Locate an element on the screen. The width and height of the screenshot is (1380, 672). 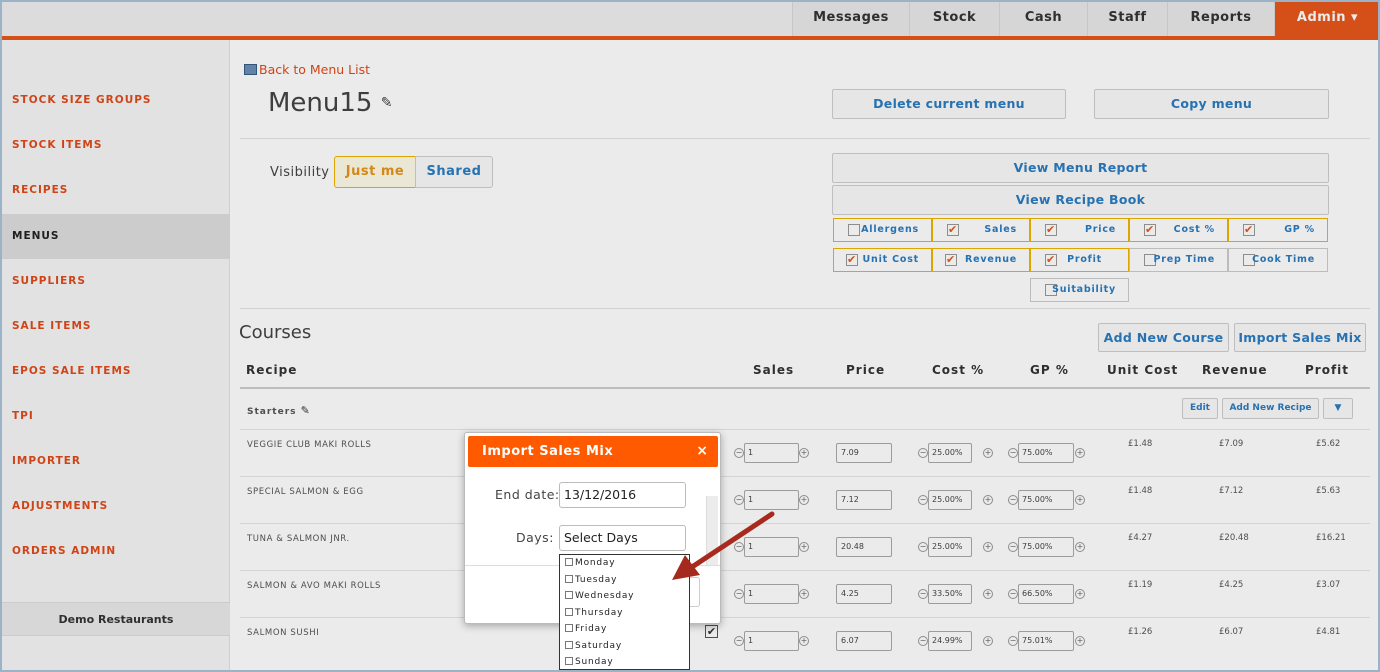
annotation-arrow-icon is located at coordinates (723, 545).